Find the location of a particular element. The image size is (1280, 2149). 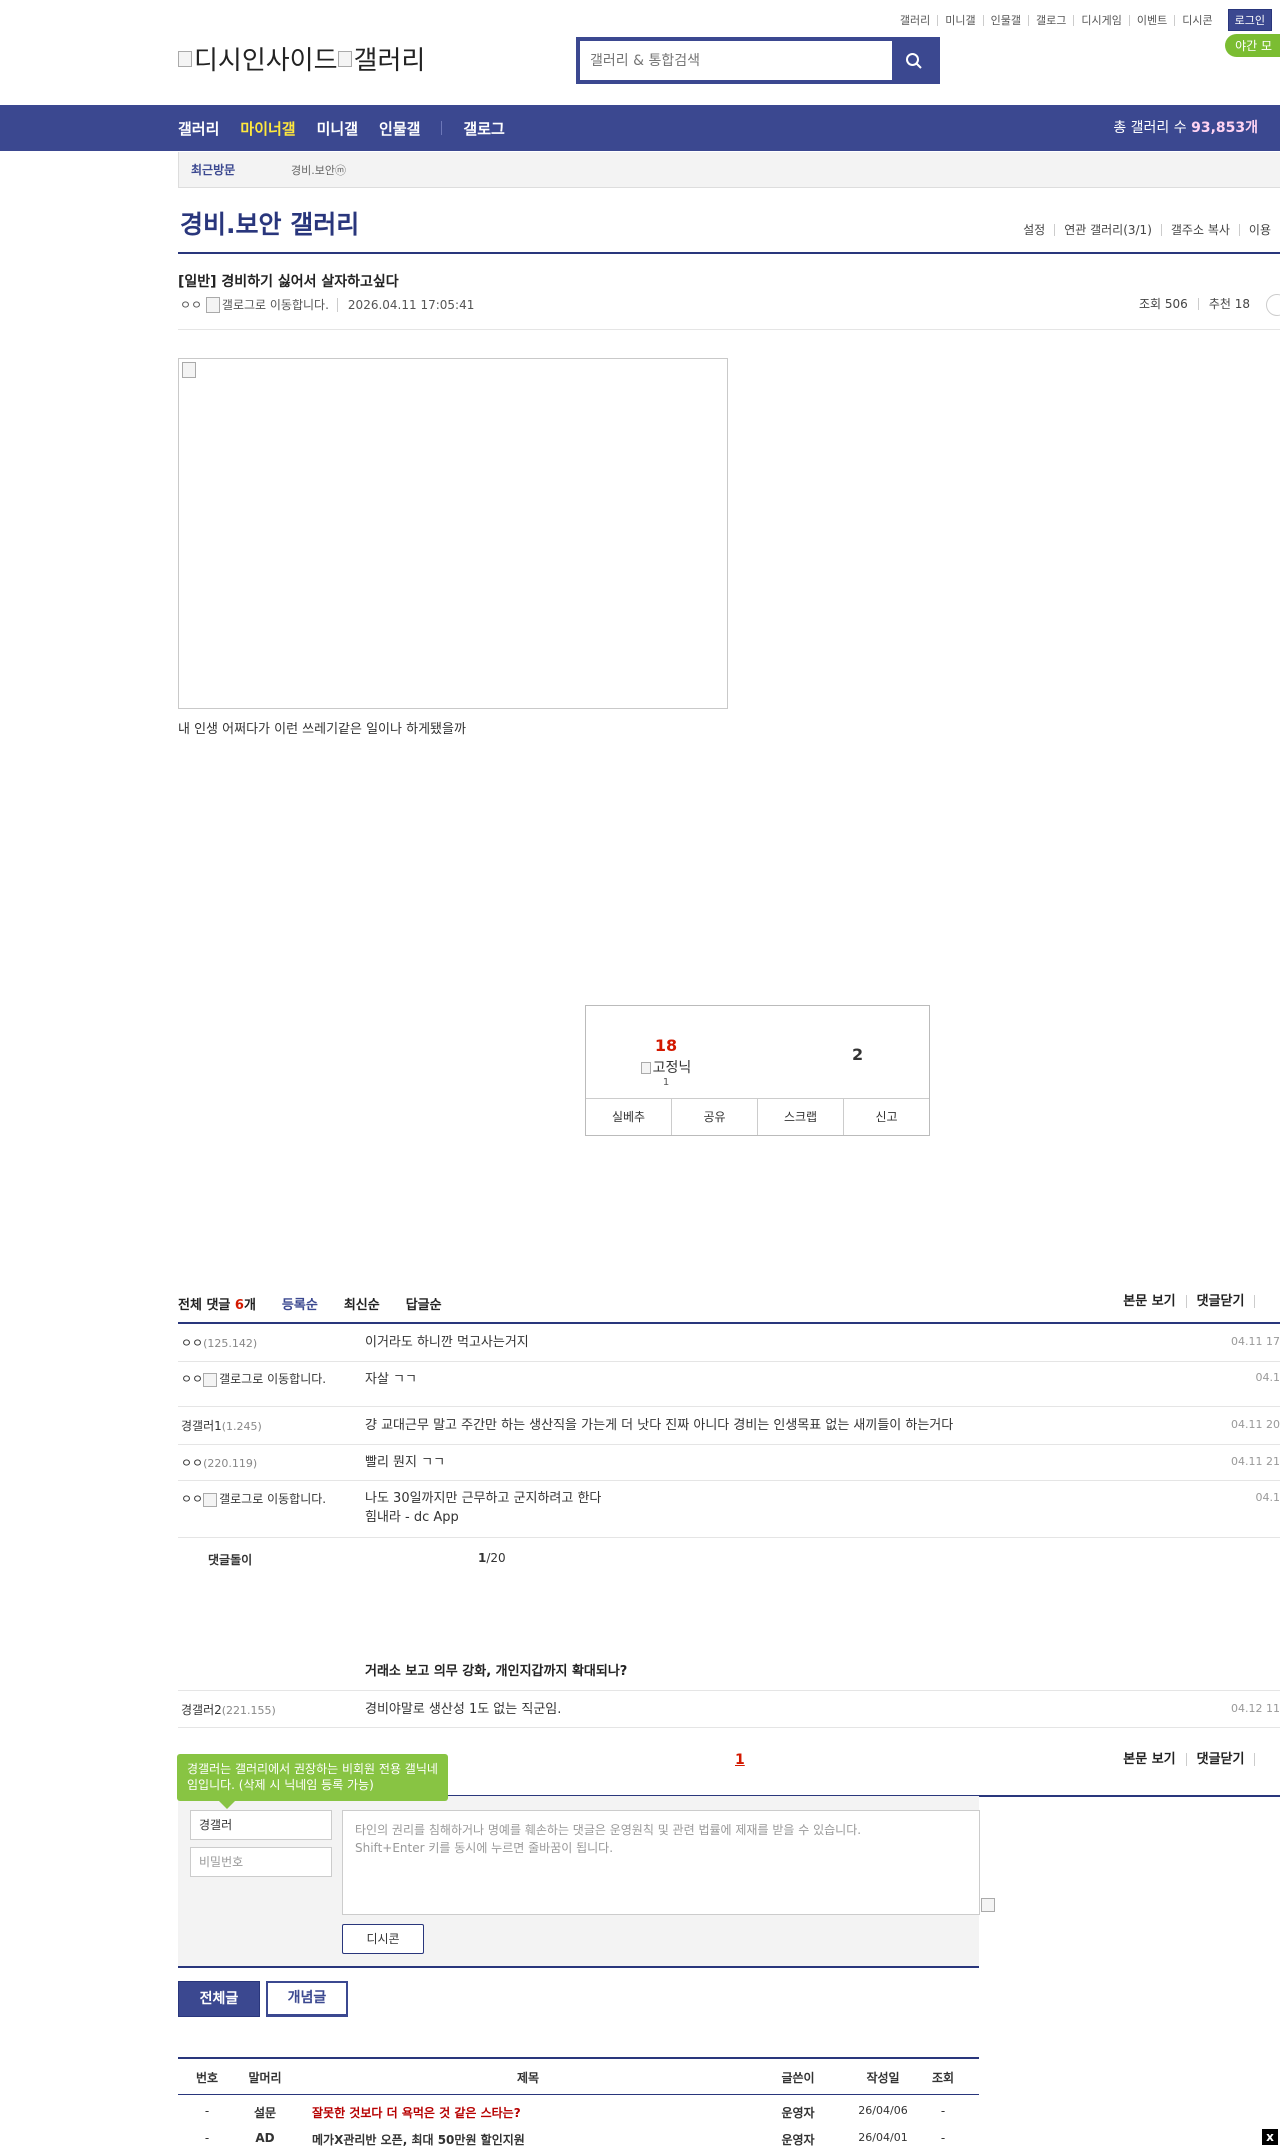

comment-time: 04.11 17 is located at coordinates (1255, 1341).